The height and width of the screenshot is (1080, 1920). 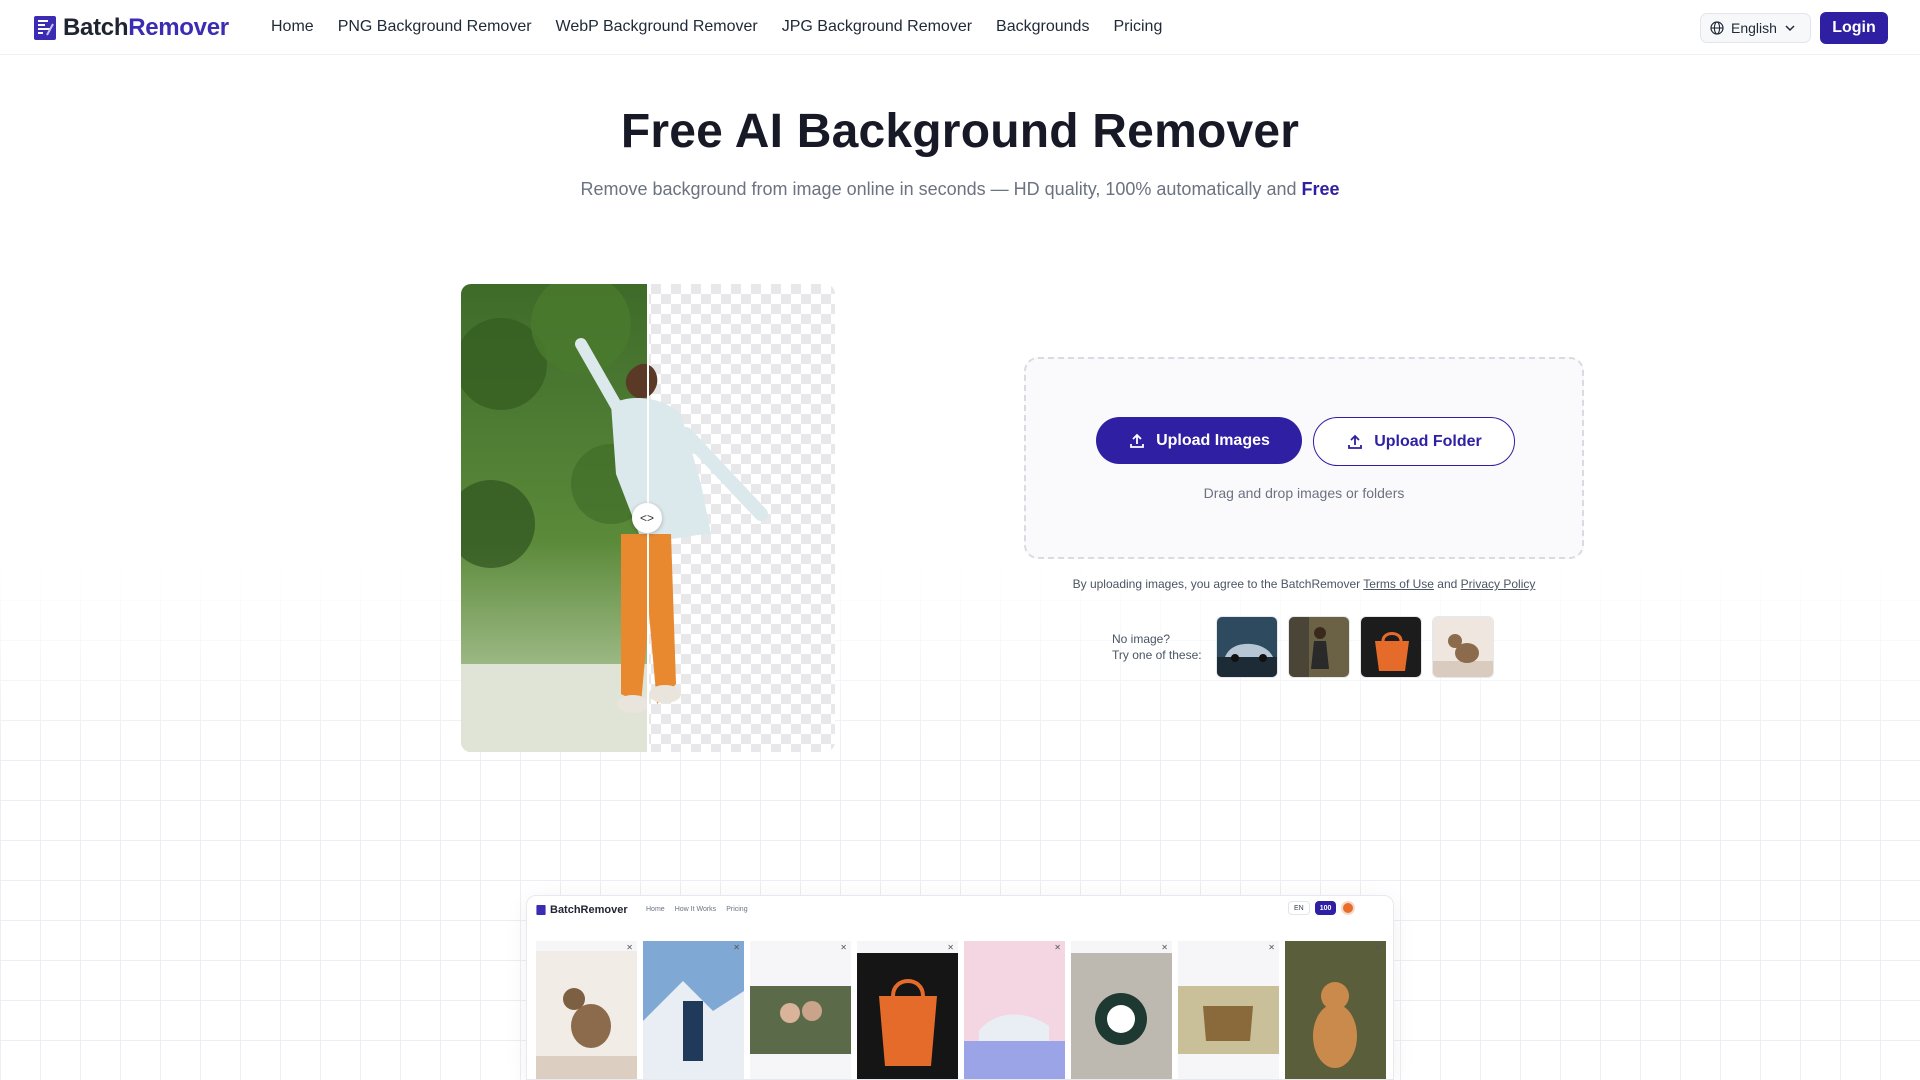 I want to click on couple-snow-image, so click(x=693, y=1010).